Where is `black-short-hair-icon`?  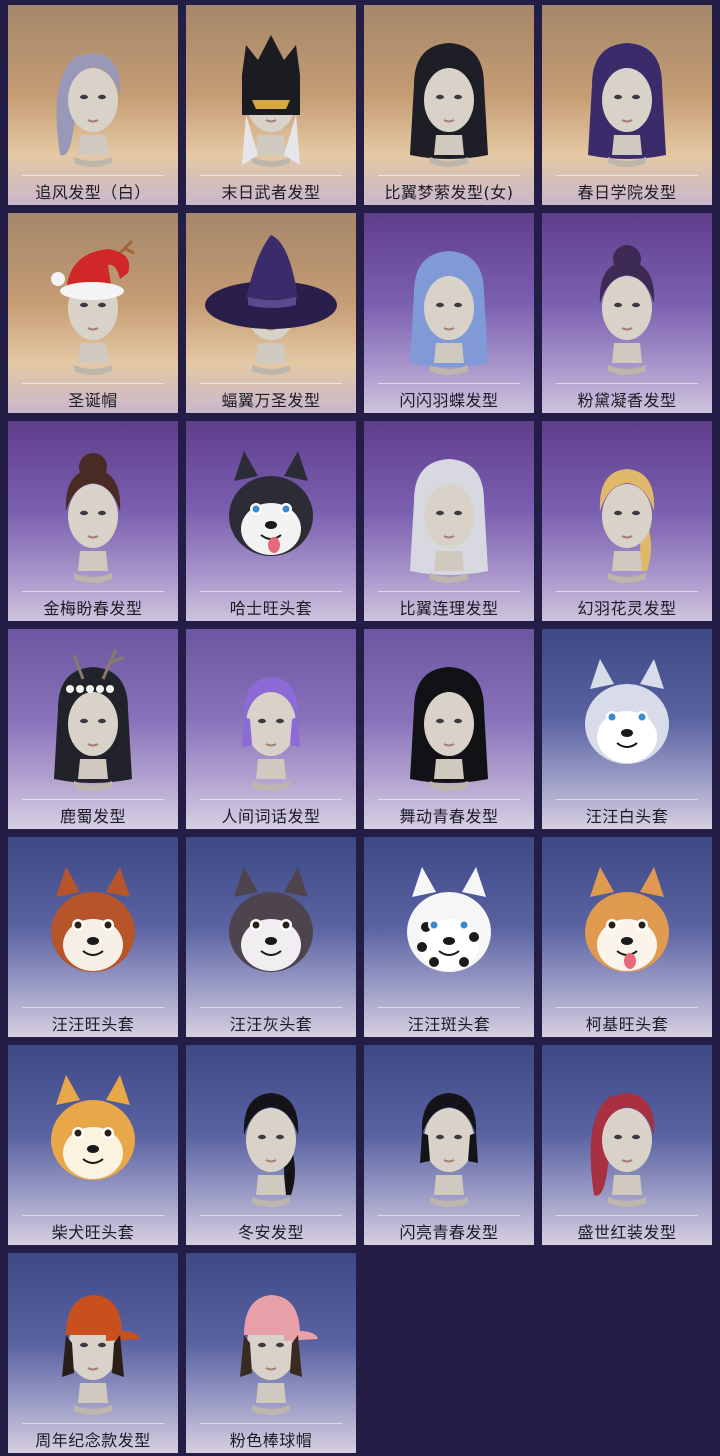 black-short-hair-icon is located at coordinates (449, 1150).